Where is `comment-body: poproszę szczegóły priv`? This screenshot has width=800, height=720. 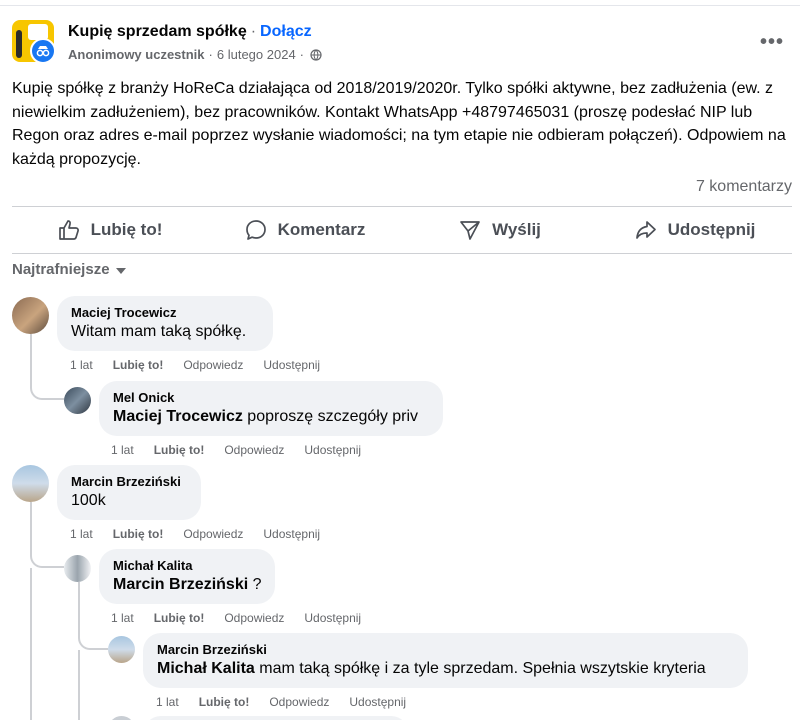
comment-body: poproszę szczegóły priv is located at coordinates (333, 416).